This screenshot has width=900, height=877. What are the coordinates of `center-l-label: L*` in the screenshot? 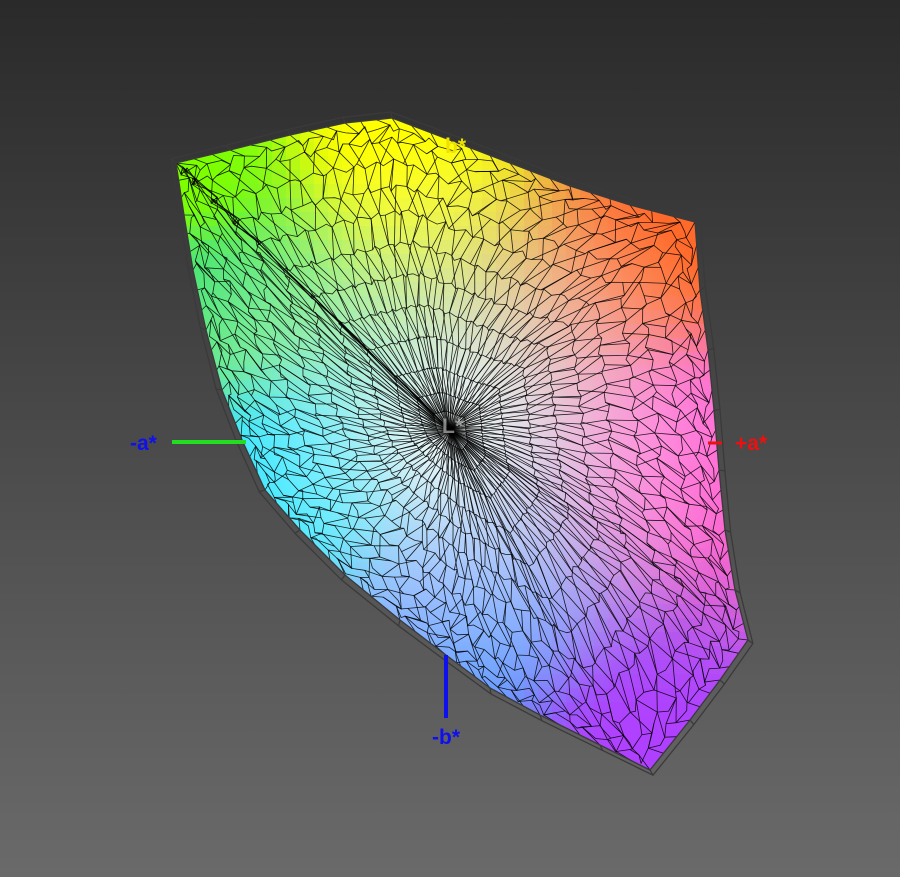 It's located at (453, 426).